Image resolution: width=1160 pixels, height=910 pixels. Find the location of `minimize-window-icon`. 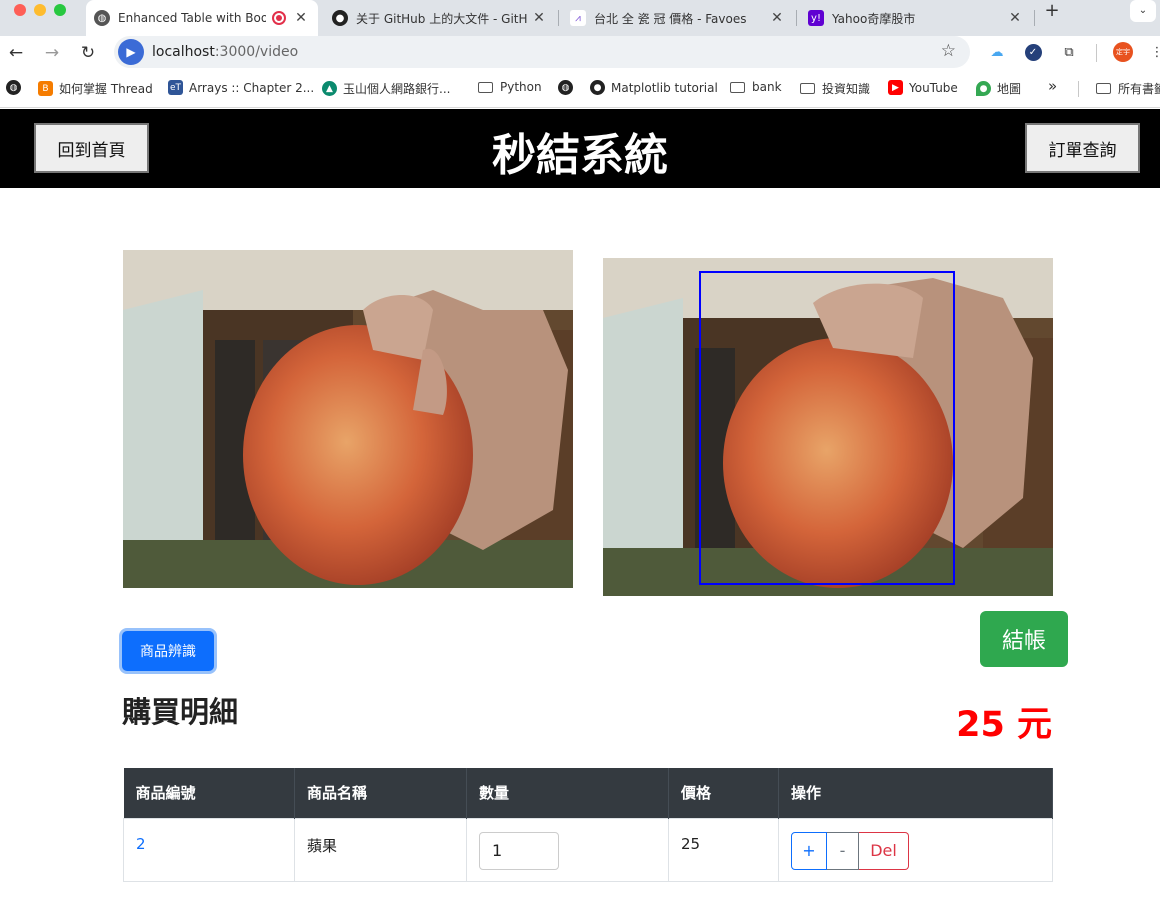

minimize-window-icon is located at coordinates (40, 10).